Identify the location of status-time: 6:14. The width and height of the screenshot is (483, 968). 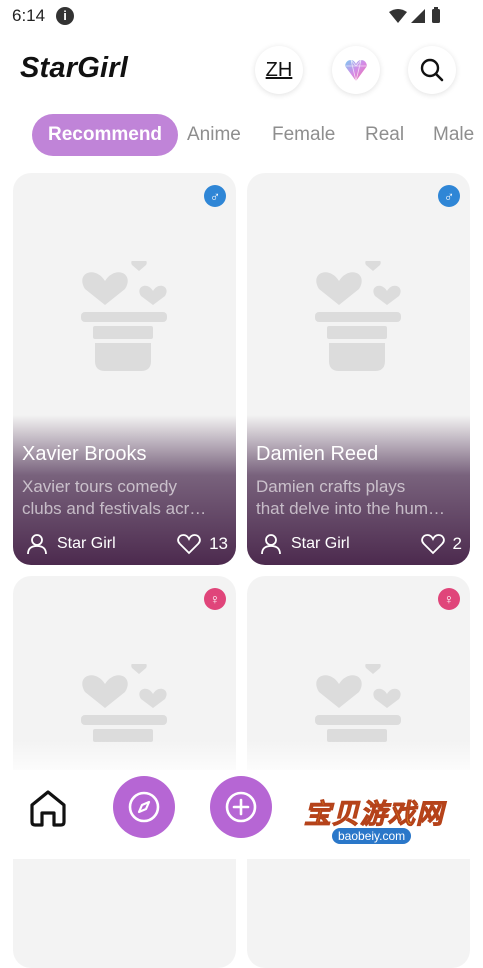
(29, 15).